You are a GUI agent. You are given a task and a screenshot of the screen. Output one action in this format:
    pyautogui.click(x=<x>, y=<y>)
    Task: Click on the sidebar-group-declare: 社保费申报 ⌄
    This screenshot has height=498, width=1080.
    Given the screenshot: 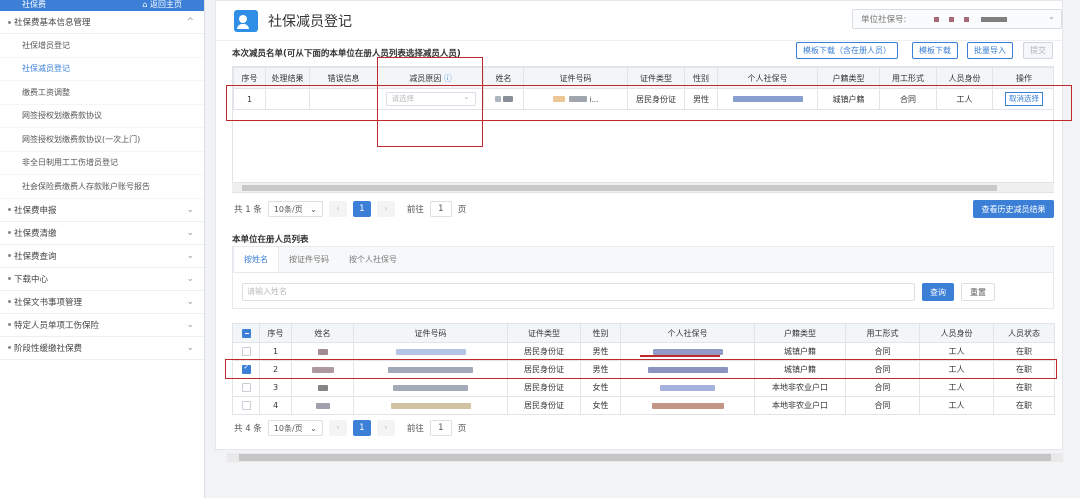 What is the action you would take?
    pyautogui.click(x=102, y=210)
    